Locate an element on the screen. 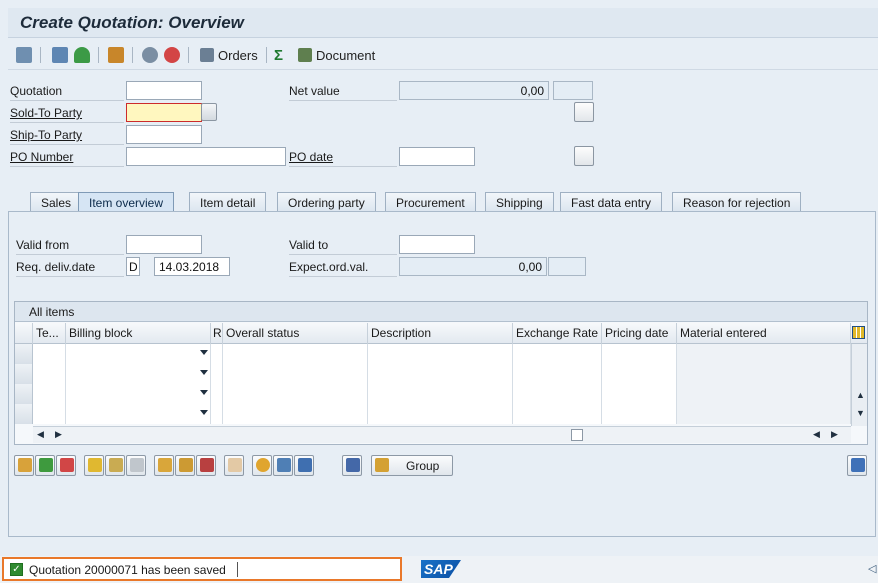 The height and width of the screenshot is (583, 878). sold-to-party-input is located at coordinates (164, 112).